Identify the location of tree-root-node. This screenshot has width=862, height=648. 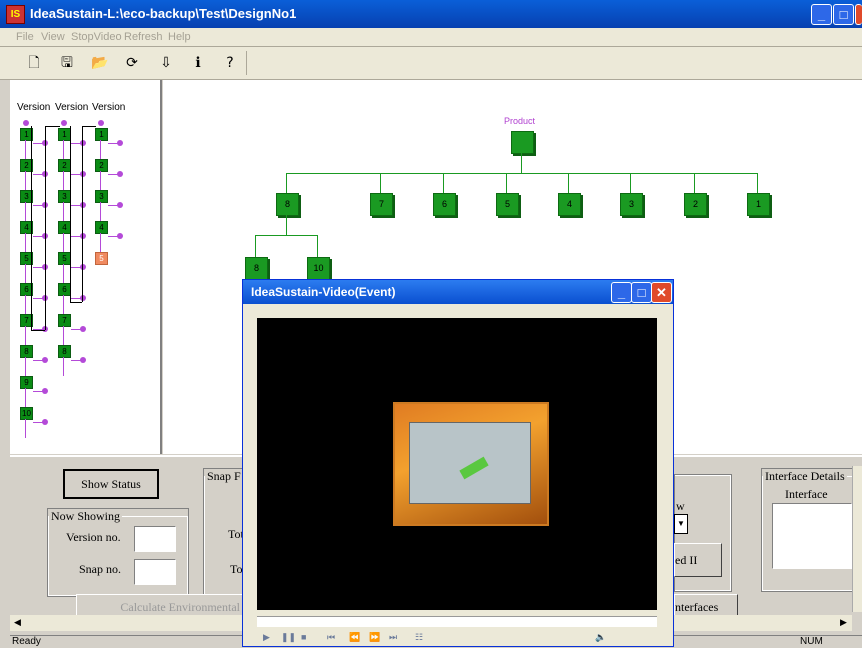
(522, 142).